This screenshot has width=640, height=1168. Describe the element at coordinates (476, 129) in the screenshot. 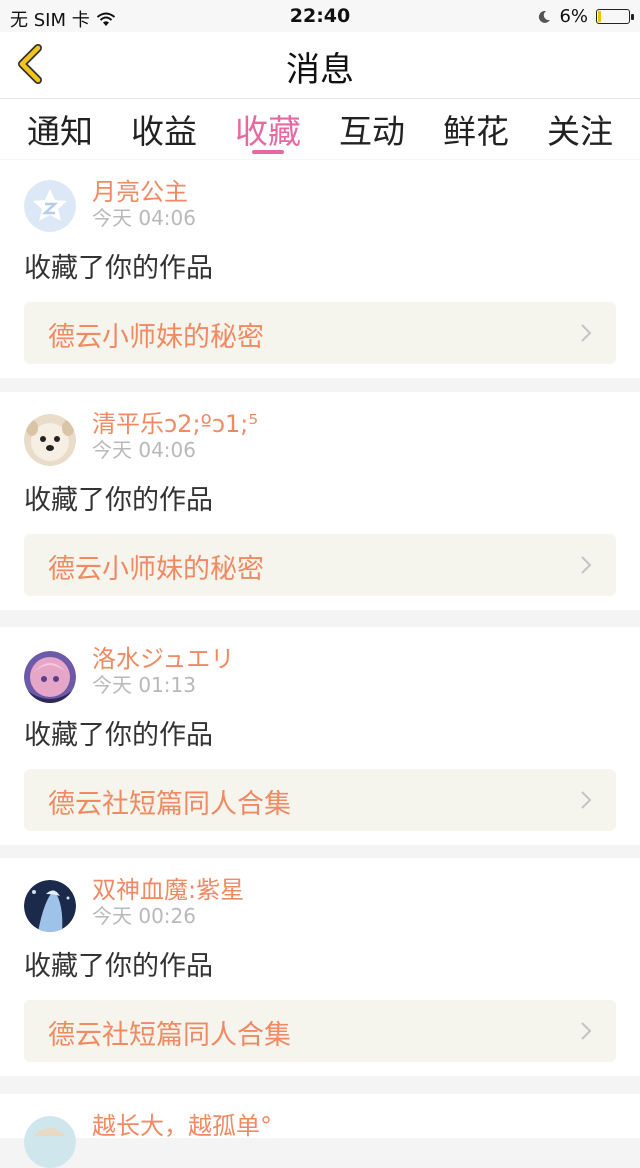

I see `tab-flowers: 鲜花` at that location.